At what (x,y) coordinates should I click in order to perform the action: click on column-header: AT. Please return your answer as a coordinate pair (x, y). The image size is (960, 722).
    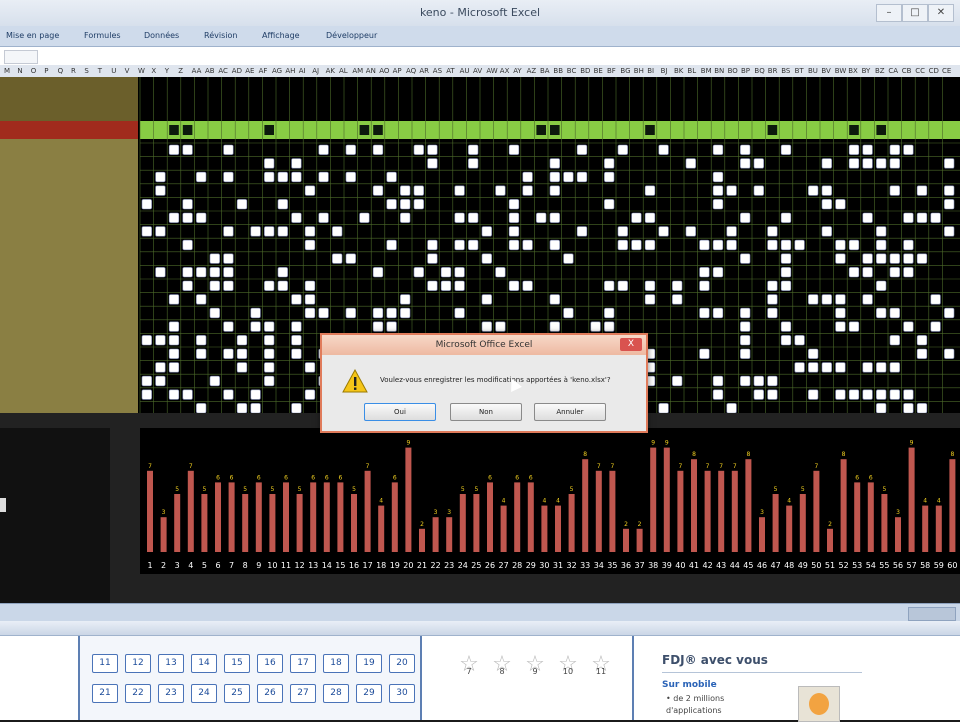
    Looking at the image, I should click on (450, 71).